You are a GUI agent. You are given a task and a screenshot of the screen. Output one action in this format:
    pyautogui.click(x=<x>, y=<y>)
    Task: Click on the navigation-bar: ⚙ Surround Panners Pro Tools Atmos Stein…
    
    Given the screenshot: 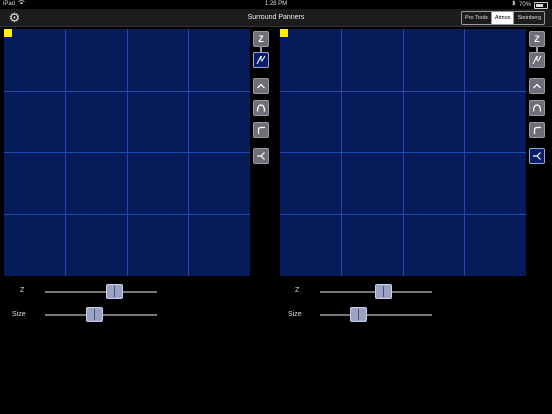 What is the action you would take?
    pyautogui.click(x=276, y=18)
    